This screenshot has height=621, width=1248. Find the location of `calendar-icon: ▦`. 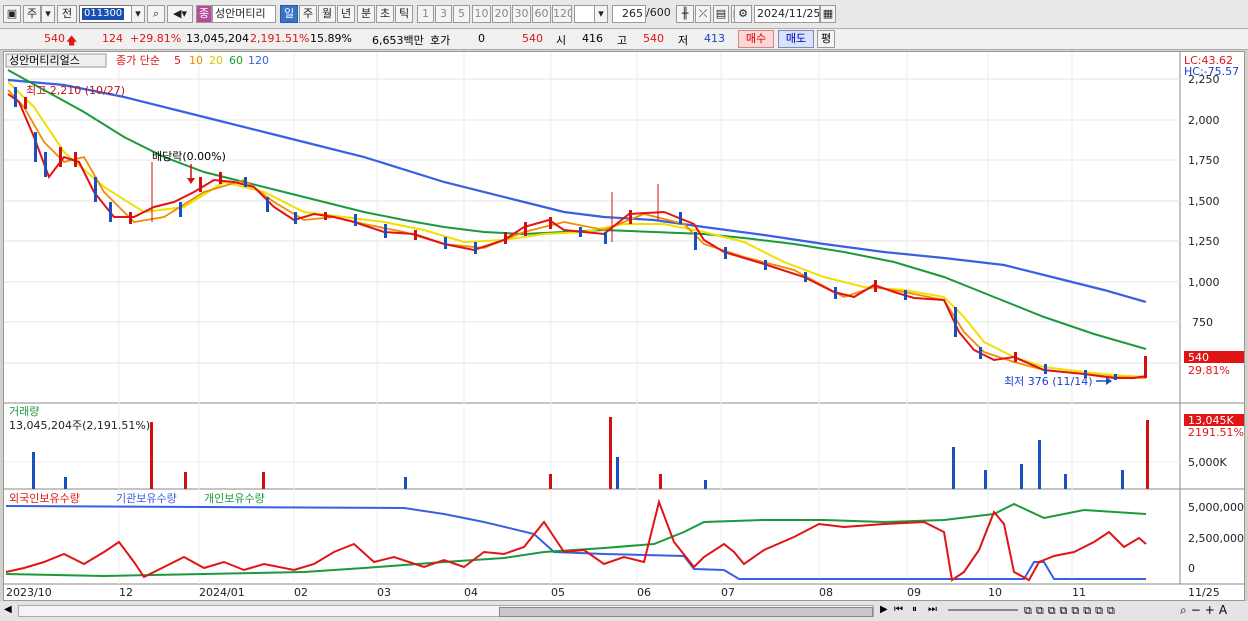

calendar-icon: ▦ is located at coordinates (828, 14).